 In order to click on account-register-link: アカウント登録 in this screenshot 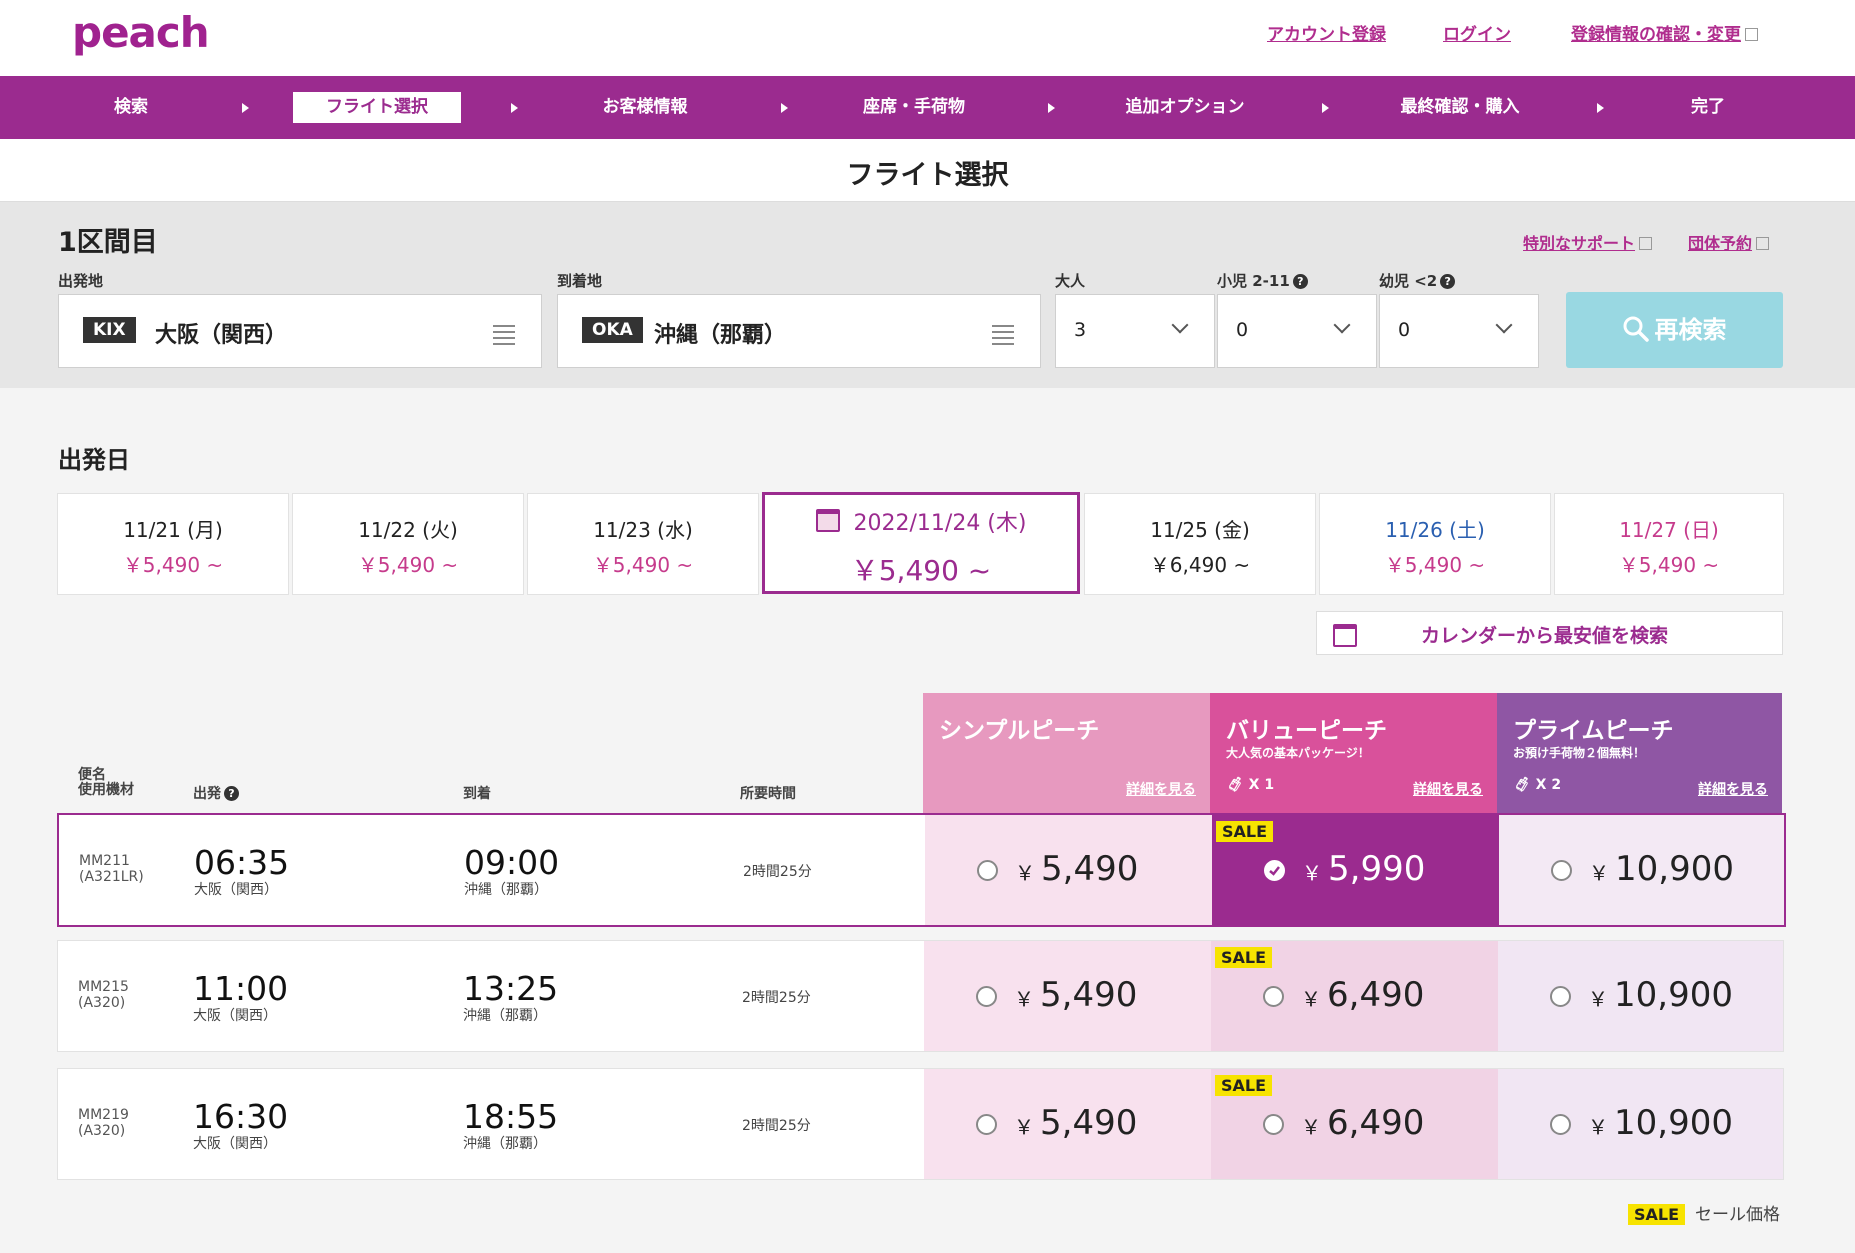, I will do `click(1326, 32)`.